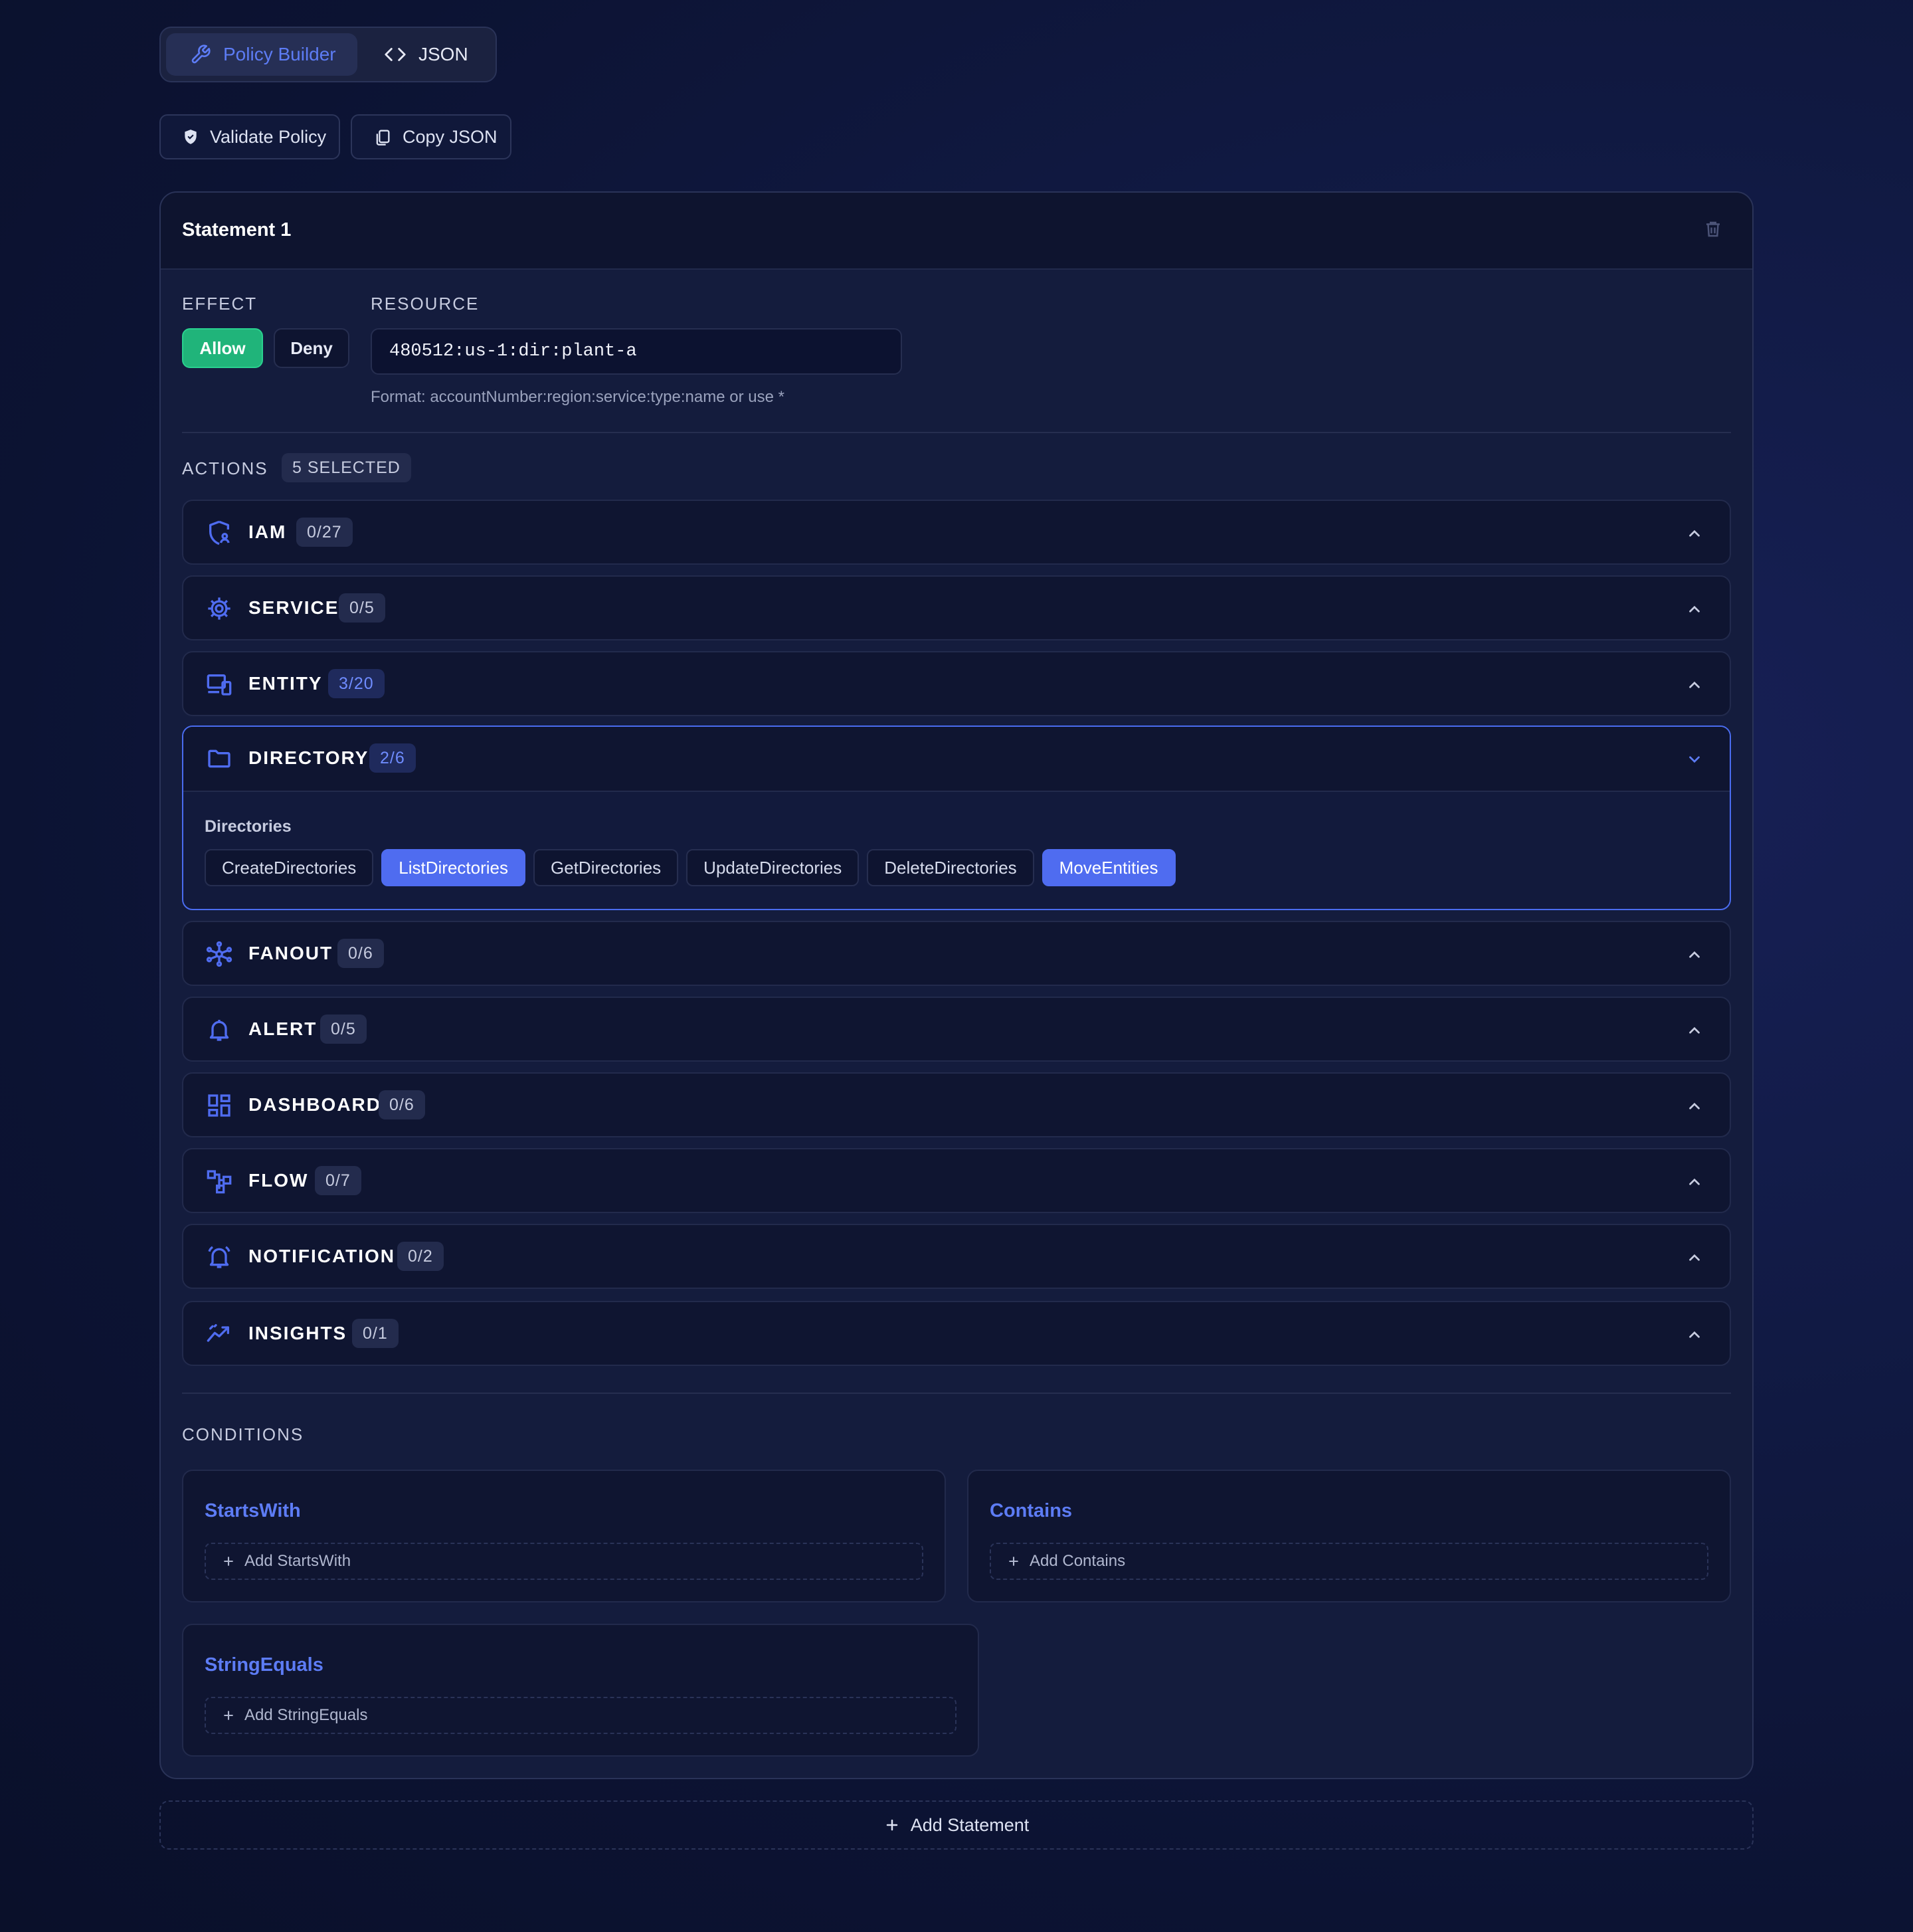  What do you see at coordinates (219, 1029) in the screenshot?
I see `bell-icon` at bounding box center [219, 1029].